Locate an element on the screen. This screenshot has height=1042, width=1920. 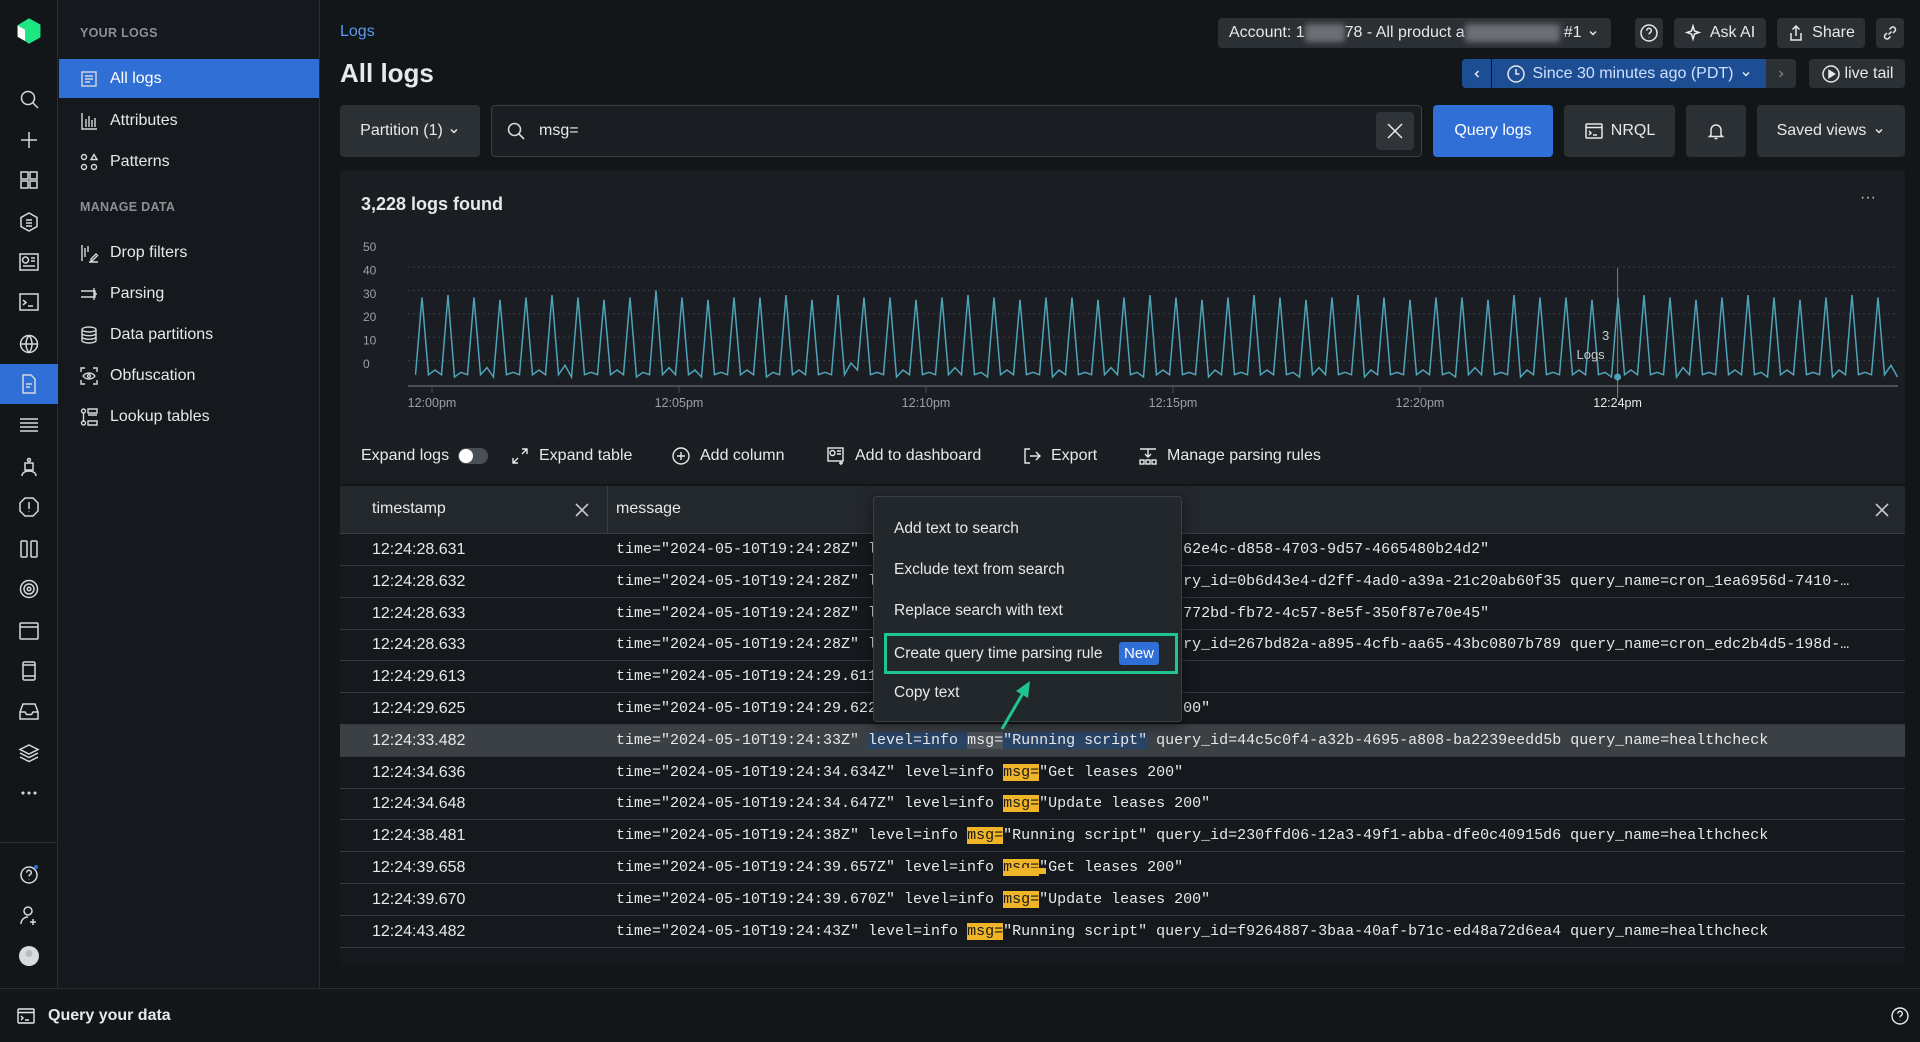
rail-browser-button is located at coordinates (29, 631).